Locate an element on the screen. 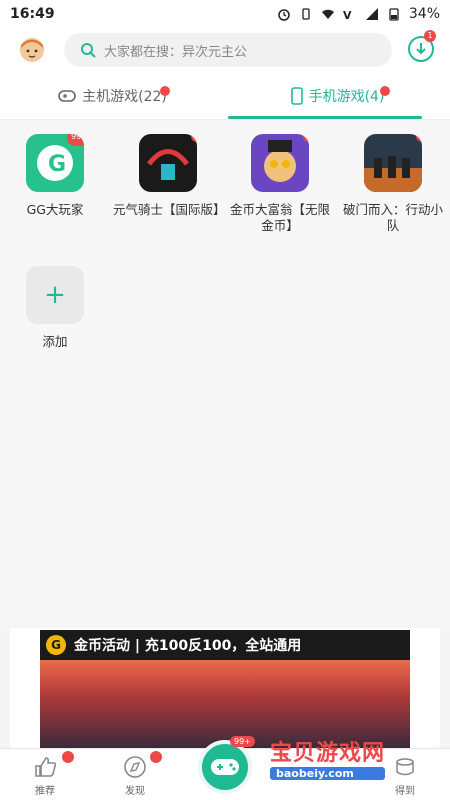  app-gg: G 99+ GG大玩家 is located at coordinates (55, 176).